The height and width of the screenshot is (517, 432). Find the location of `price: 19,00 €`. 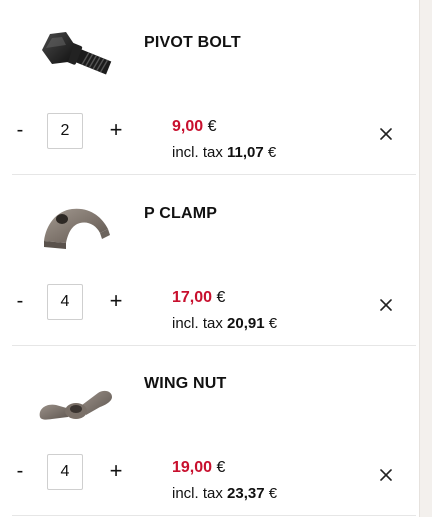

price: 19,00 € is located at coordinates (198, 468).